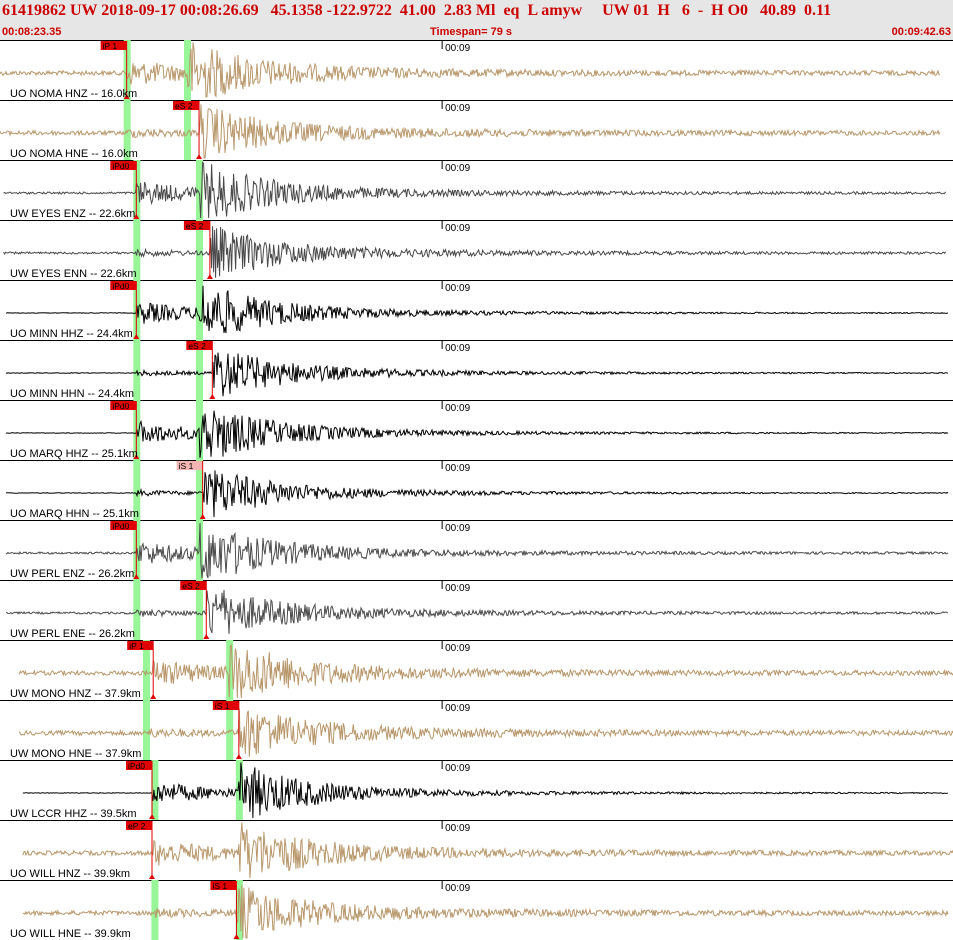 This screenshot has width=953, height=940. Describe the element at coordinates (72, 634) in the screenshot. I see `channel-label: UW PERL ENE -- 26.2km` at that location.